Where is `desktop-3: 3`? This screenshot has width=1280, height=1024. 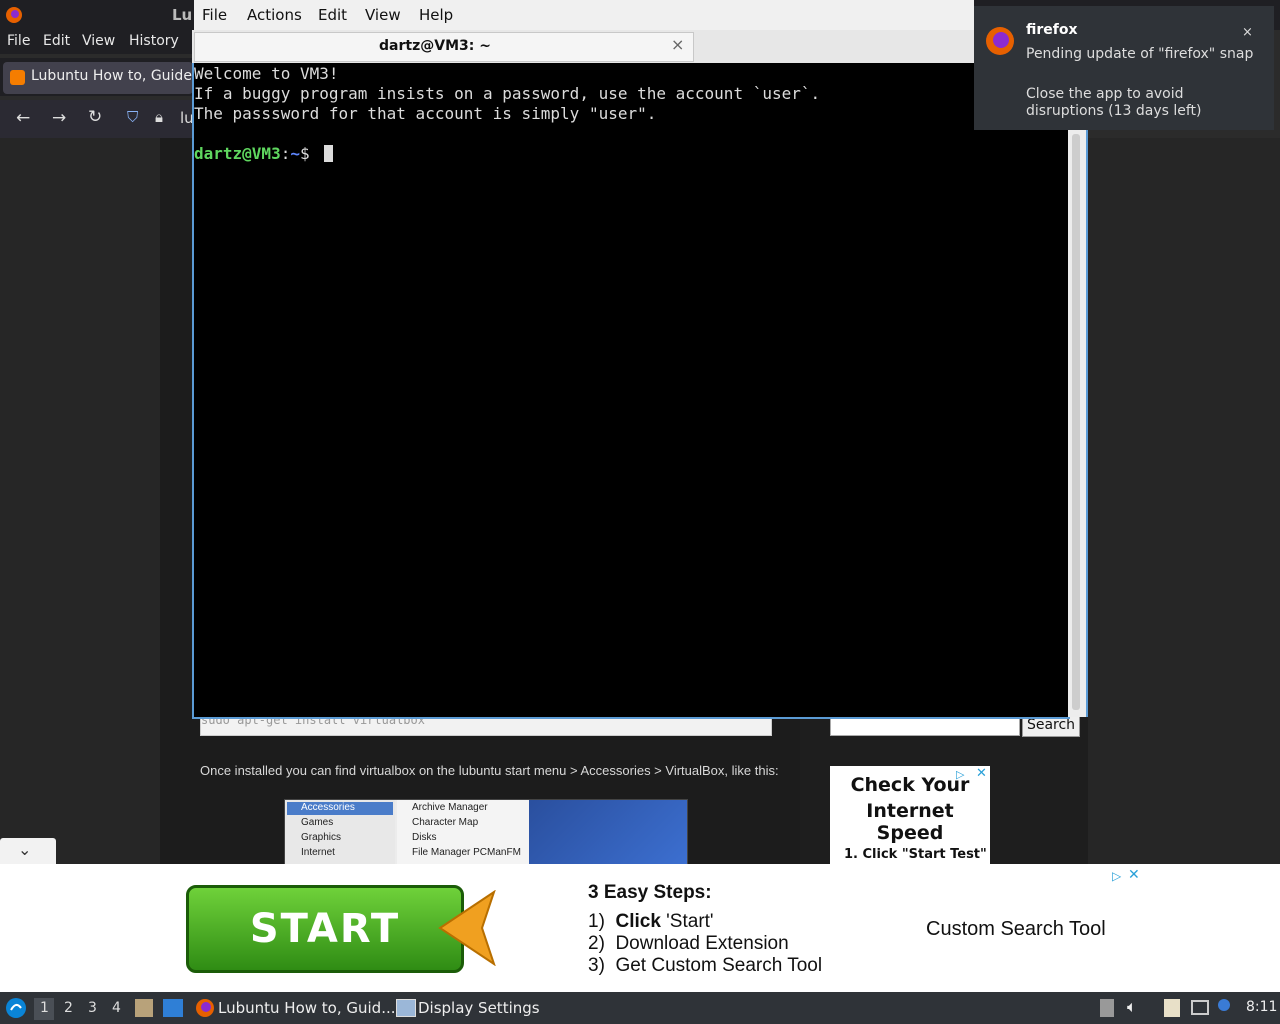 desktop-3: 3 is located at coordinates (92, 1008).